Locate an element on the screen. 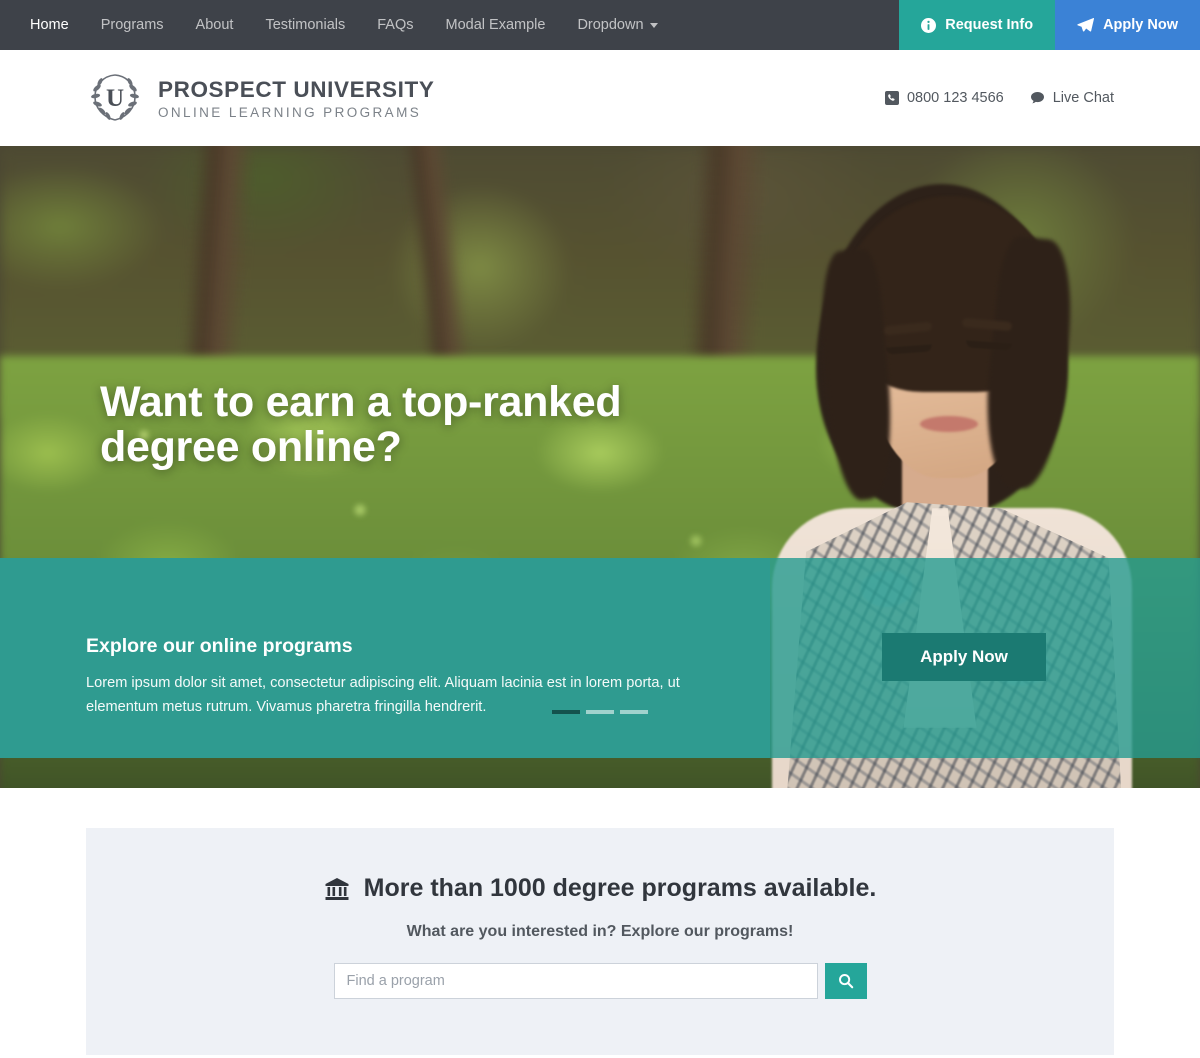 Image resolution: width=1200 pixels, height=1058 pixels. carousel-indicators is located at coordinates (600, 712).